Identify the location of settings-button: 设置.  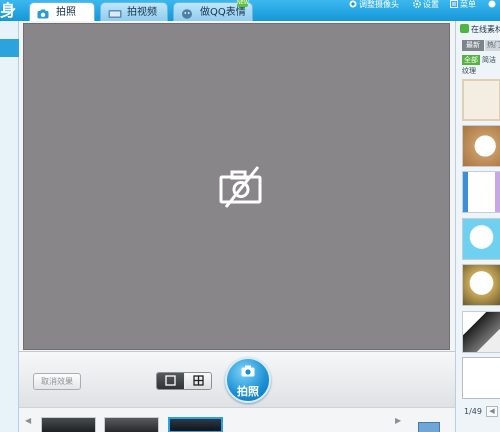
(426, 5).